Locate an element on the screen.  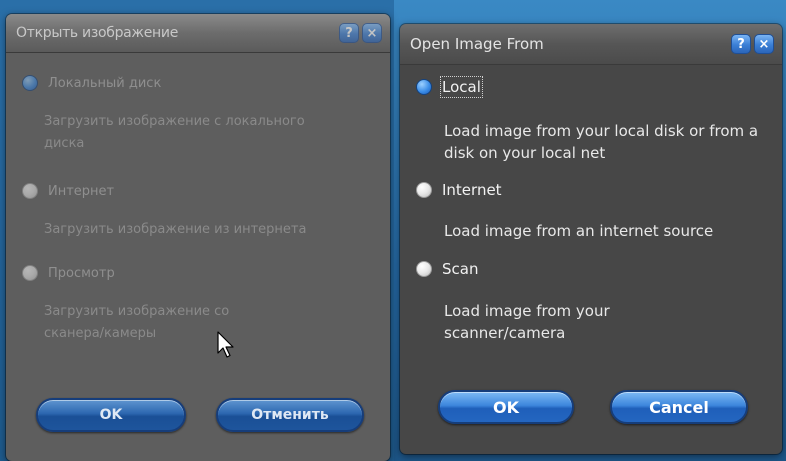
option-local: Локальный диск is located at coordinates (91, 83).